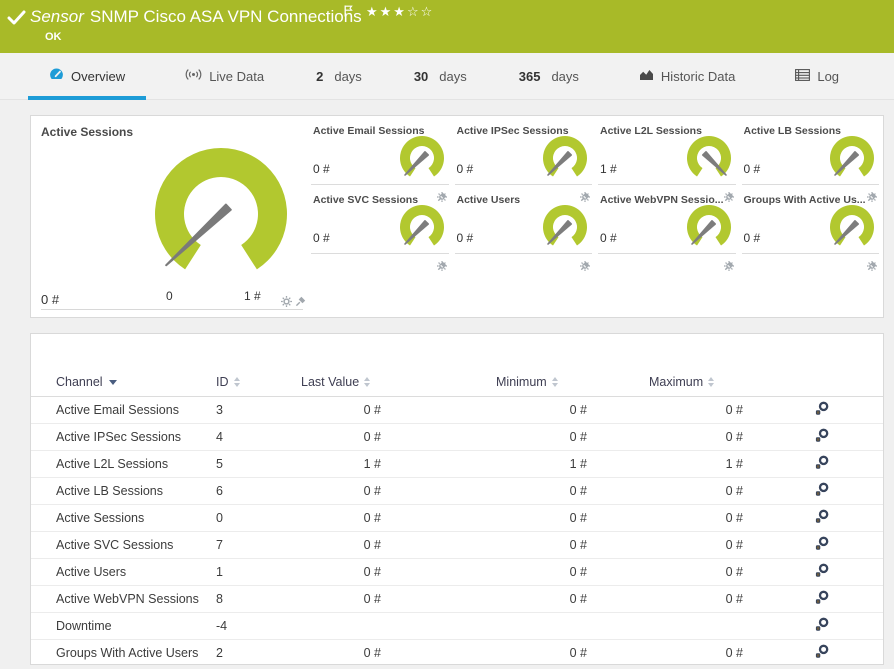  I want to click on table-row: Active Email Sessions 3 0 # 0 # 0 #, so click(457, 410).